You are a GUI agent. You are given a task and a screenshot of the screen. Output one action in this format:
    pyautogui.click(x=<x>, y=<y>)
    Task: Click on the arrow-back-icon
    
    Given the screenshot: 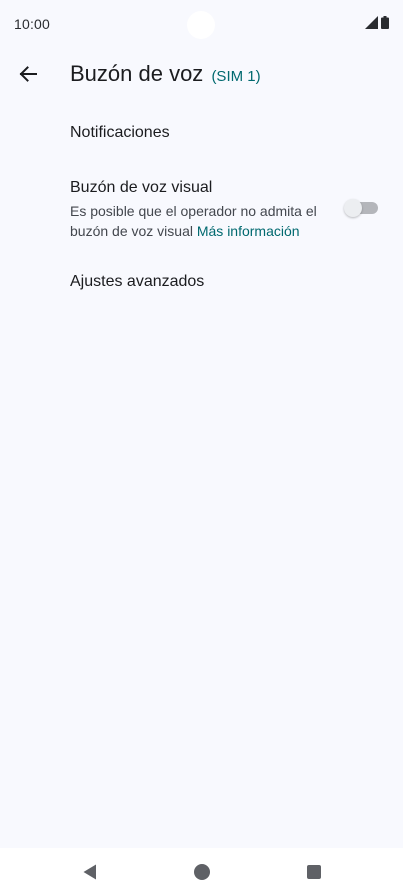 What is the action you would take?
    pyautogui.click(x=28, y=74)
    